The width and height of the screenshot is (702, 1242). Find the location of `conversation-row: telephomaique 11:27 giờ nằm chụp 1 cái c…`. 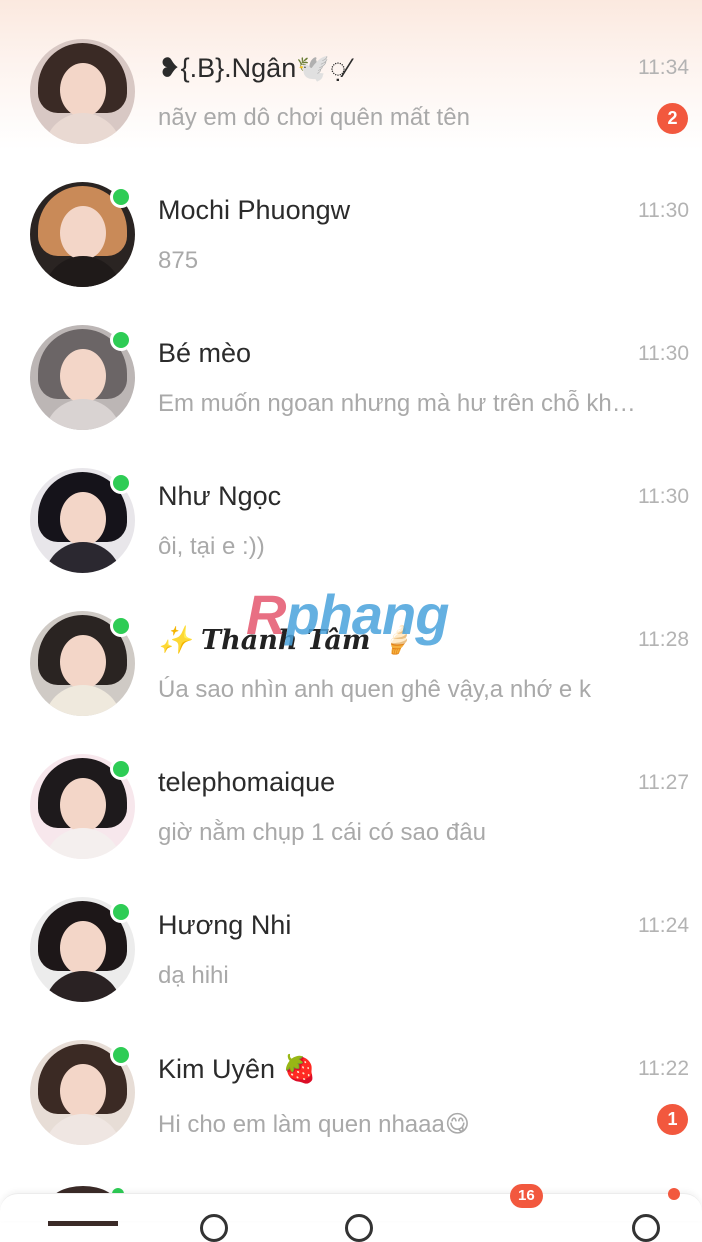

conversation-row: telephomaique 11:27 giờ nằm chụp 1 cái c… is located at coordinates (351, 787).